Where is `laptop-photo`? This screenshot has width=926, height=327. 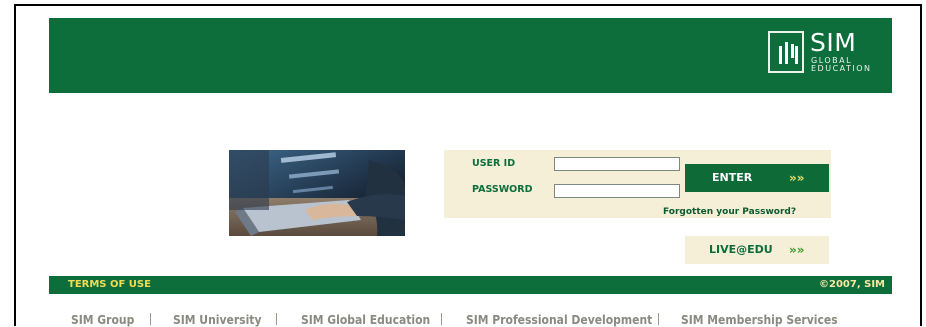 laptop-photo is located at coordinates (317, 193).